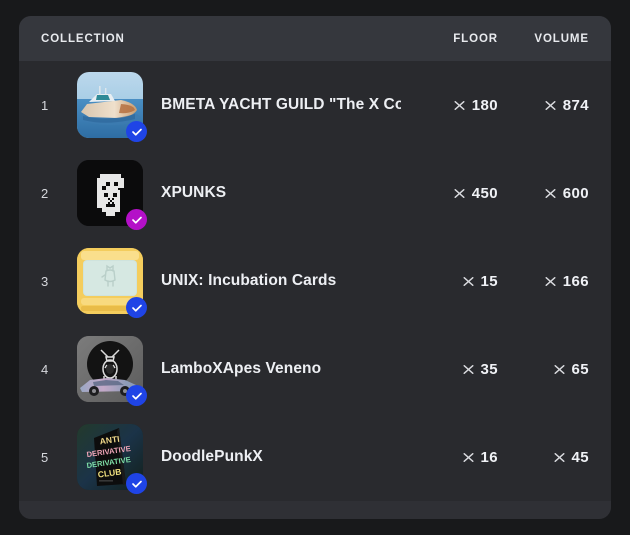  What do you see at coordinates (580, 369) in the screenshot?
I see `volume-number: 65` at bounding box center [580, 369].